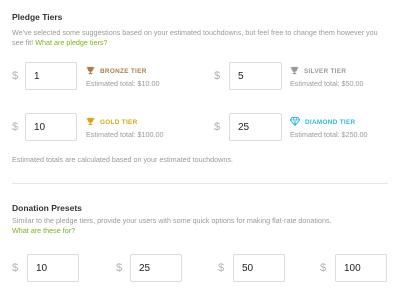 This screenshot has width=400, height=300. Describe the element at coordinates (361, 268) in the screenshot. I see `donation-preset-4-input` at that location.